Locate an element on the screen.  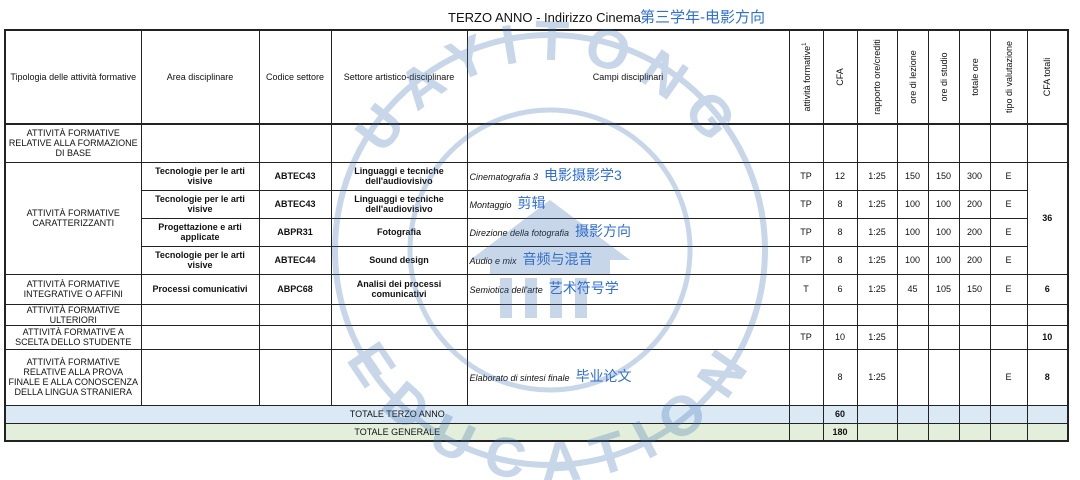
row-totale-anno: TOTALE TERZO ANNO 60 is located at coordinates (536, 414).